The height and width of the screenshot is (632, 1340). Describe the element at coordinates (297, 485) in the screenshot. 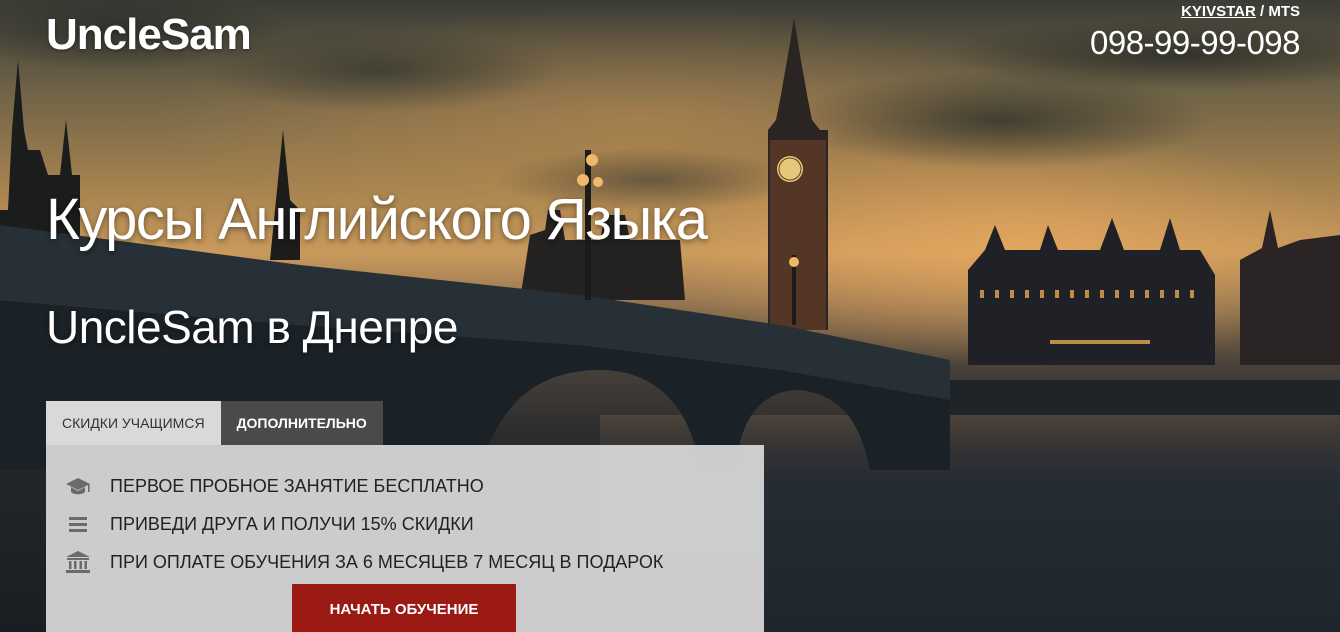

I see `perk-text: ПЕРВОЕ ПРОБНОЕ ЗАНЯТИЕ БЕСПЛАТНО` at that location.